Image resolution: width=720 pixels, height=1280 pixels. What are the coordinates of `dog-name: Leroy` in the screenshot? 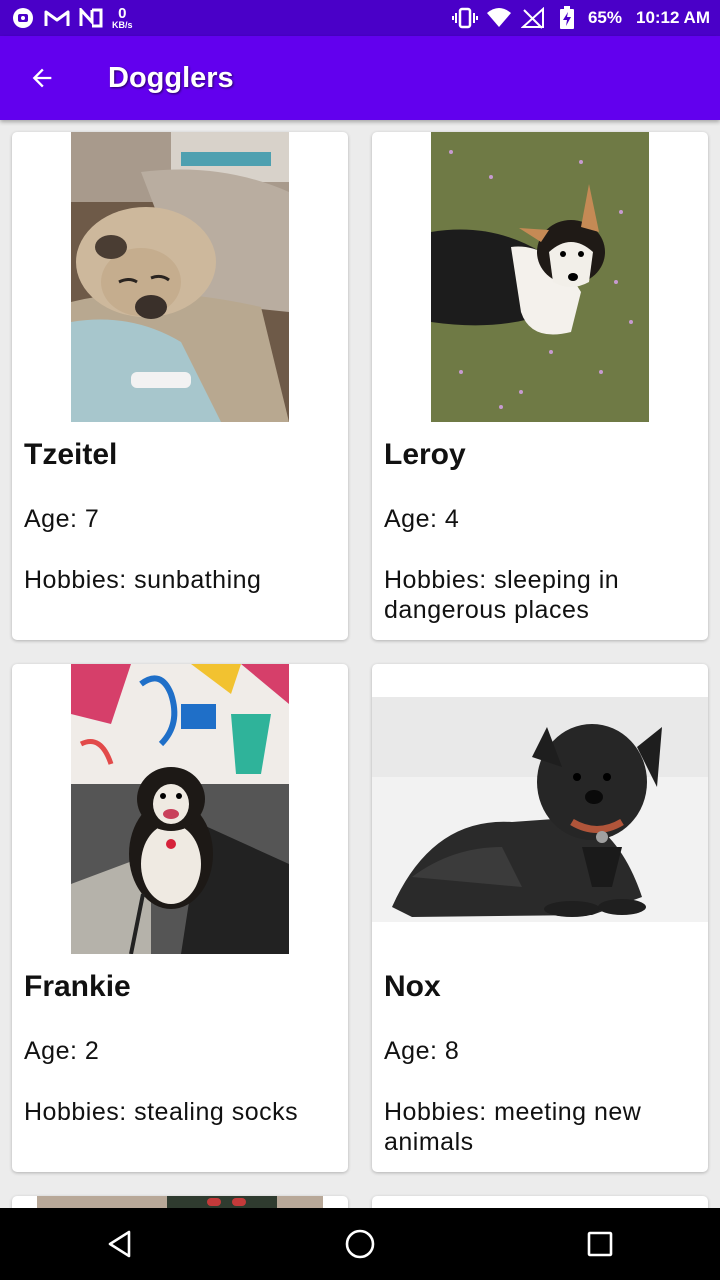 It's located at (425, 454).